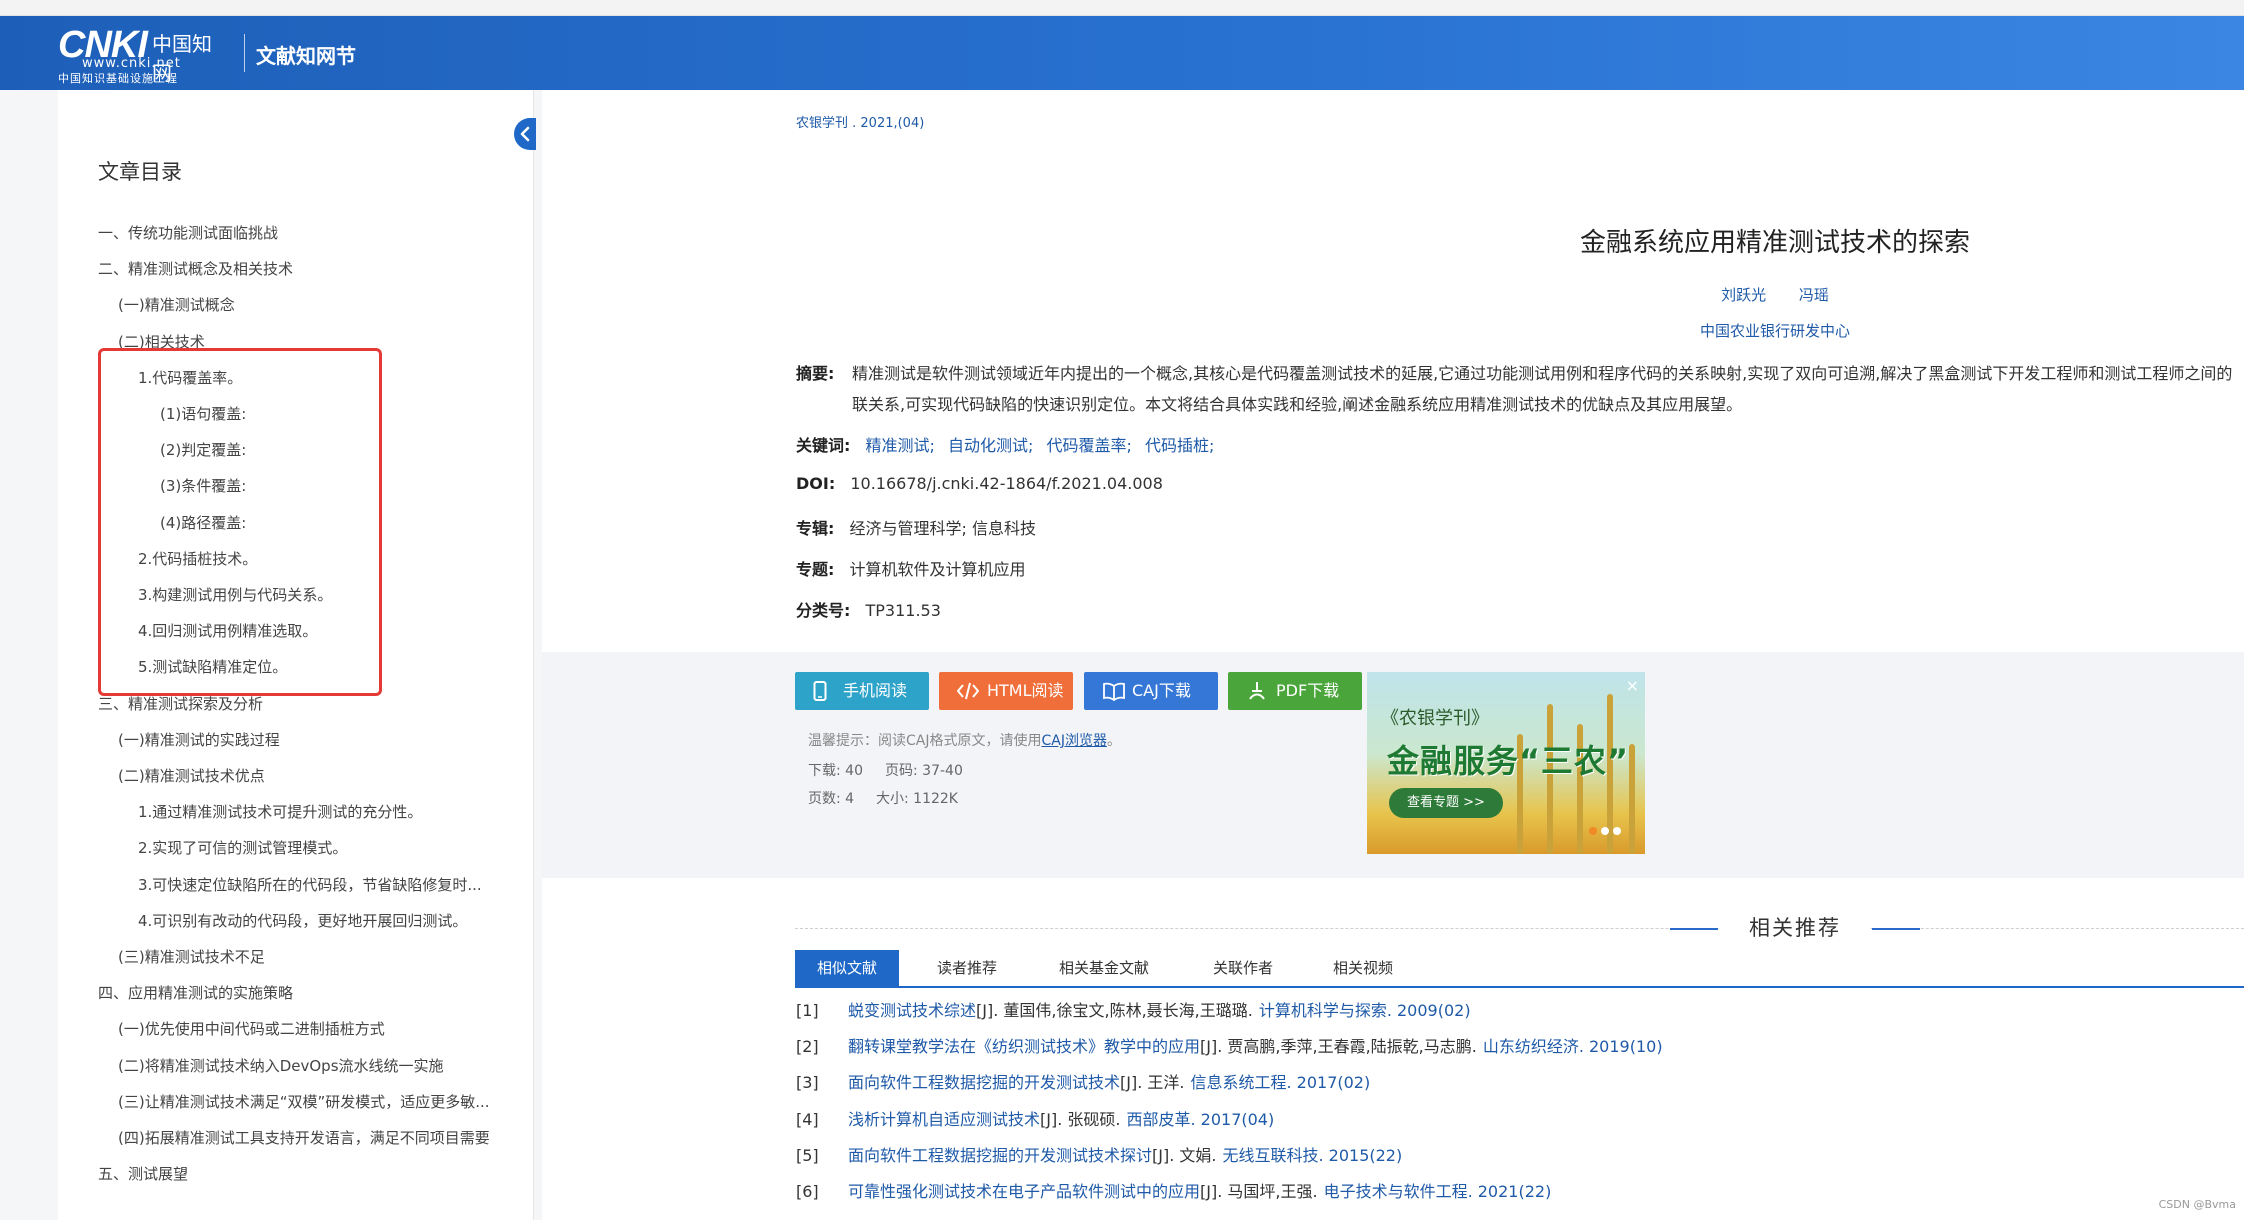 The width and height of the screenshot is (2244, 1220). Describe the element at coordinates (823, 610) in the screenshot. I see `class-label: 分类号:` at that location.